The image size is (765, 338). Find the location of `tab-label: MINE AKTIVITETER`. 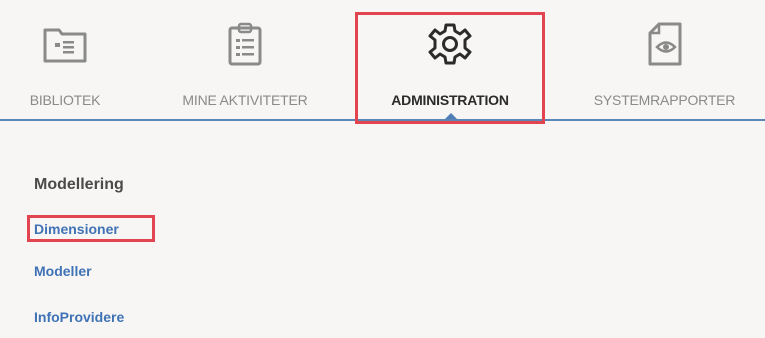

tab-label: MINE AKTIVITETER is located at coordinates (245, 100).